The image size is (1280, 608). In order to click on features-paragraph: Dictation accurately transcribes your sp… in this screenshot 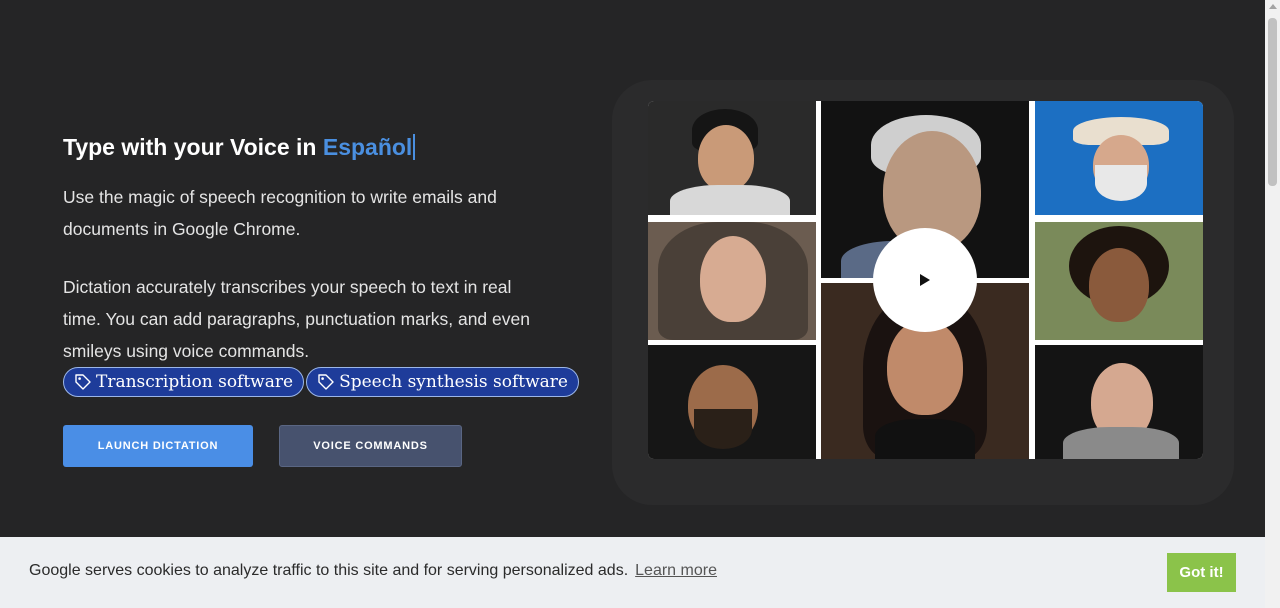, I will do `click(296, 319)`.